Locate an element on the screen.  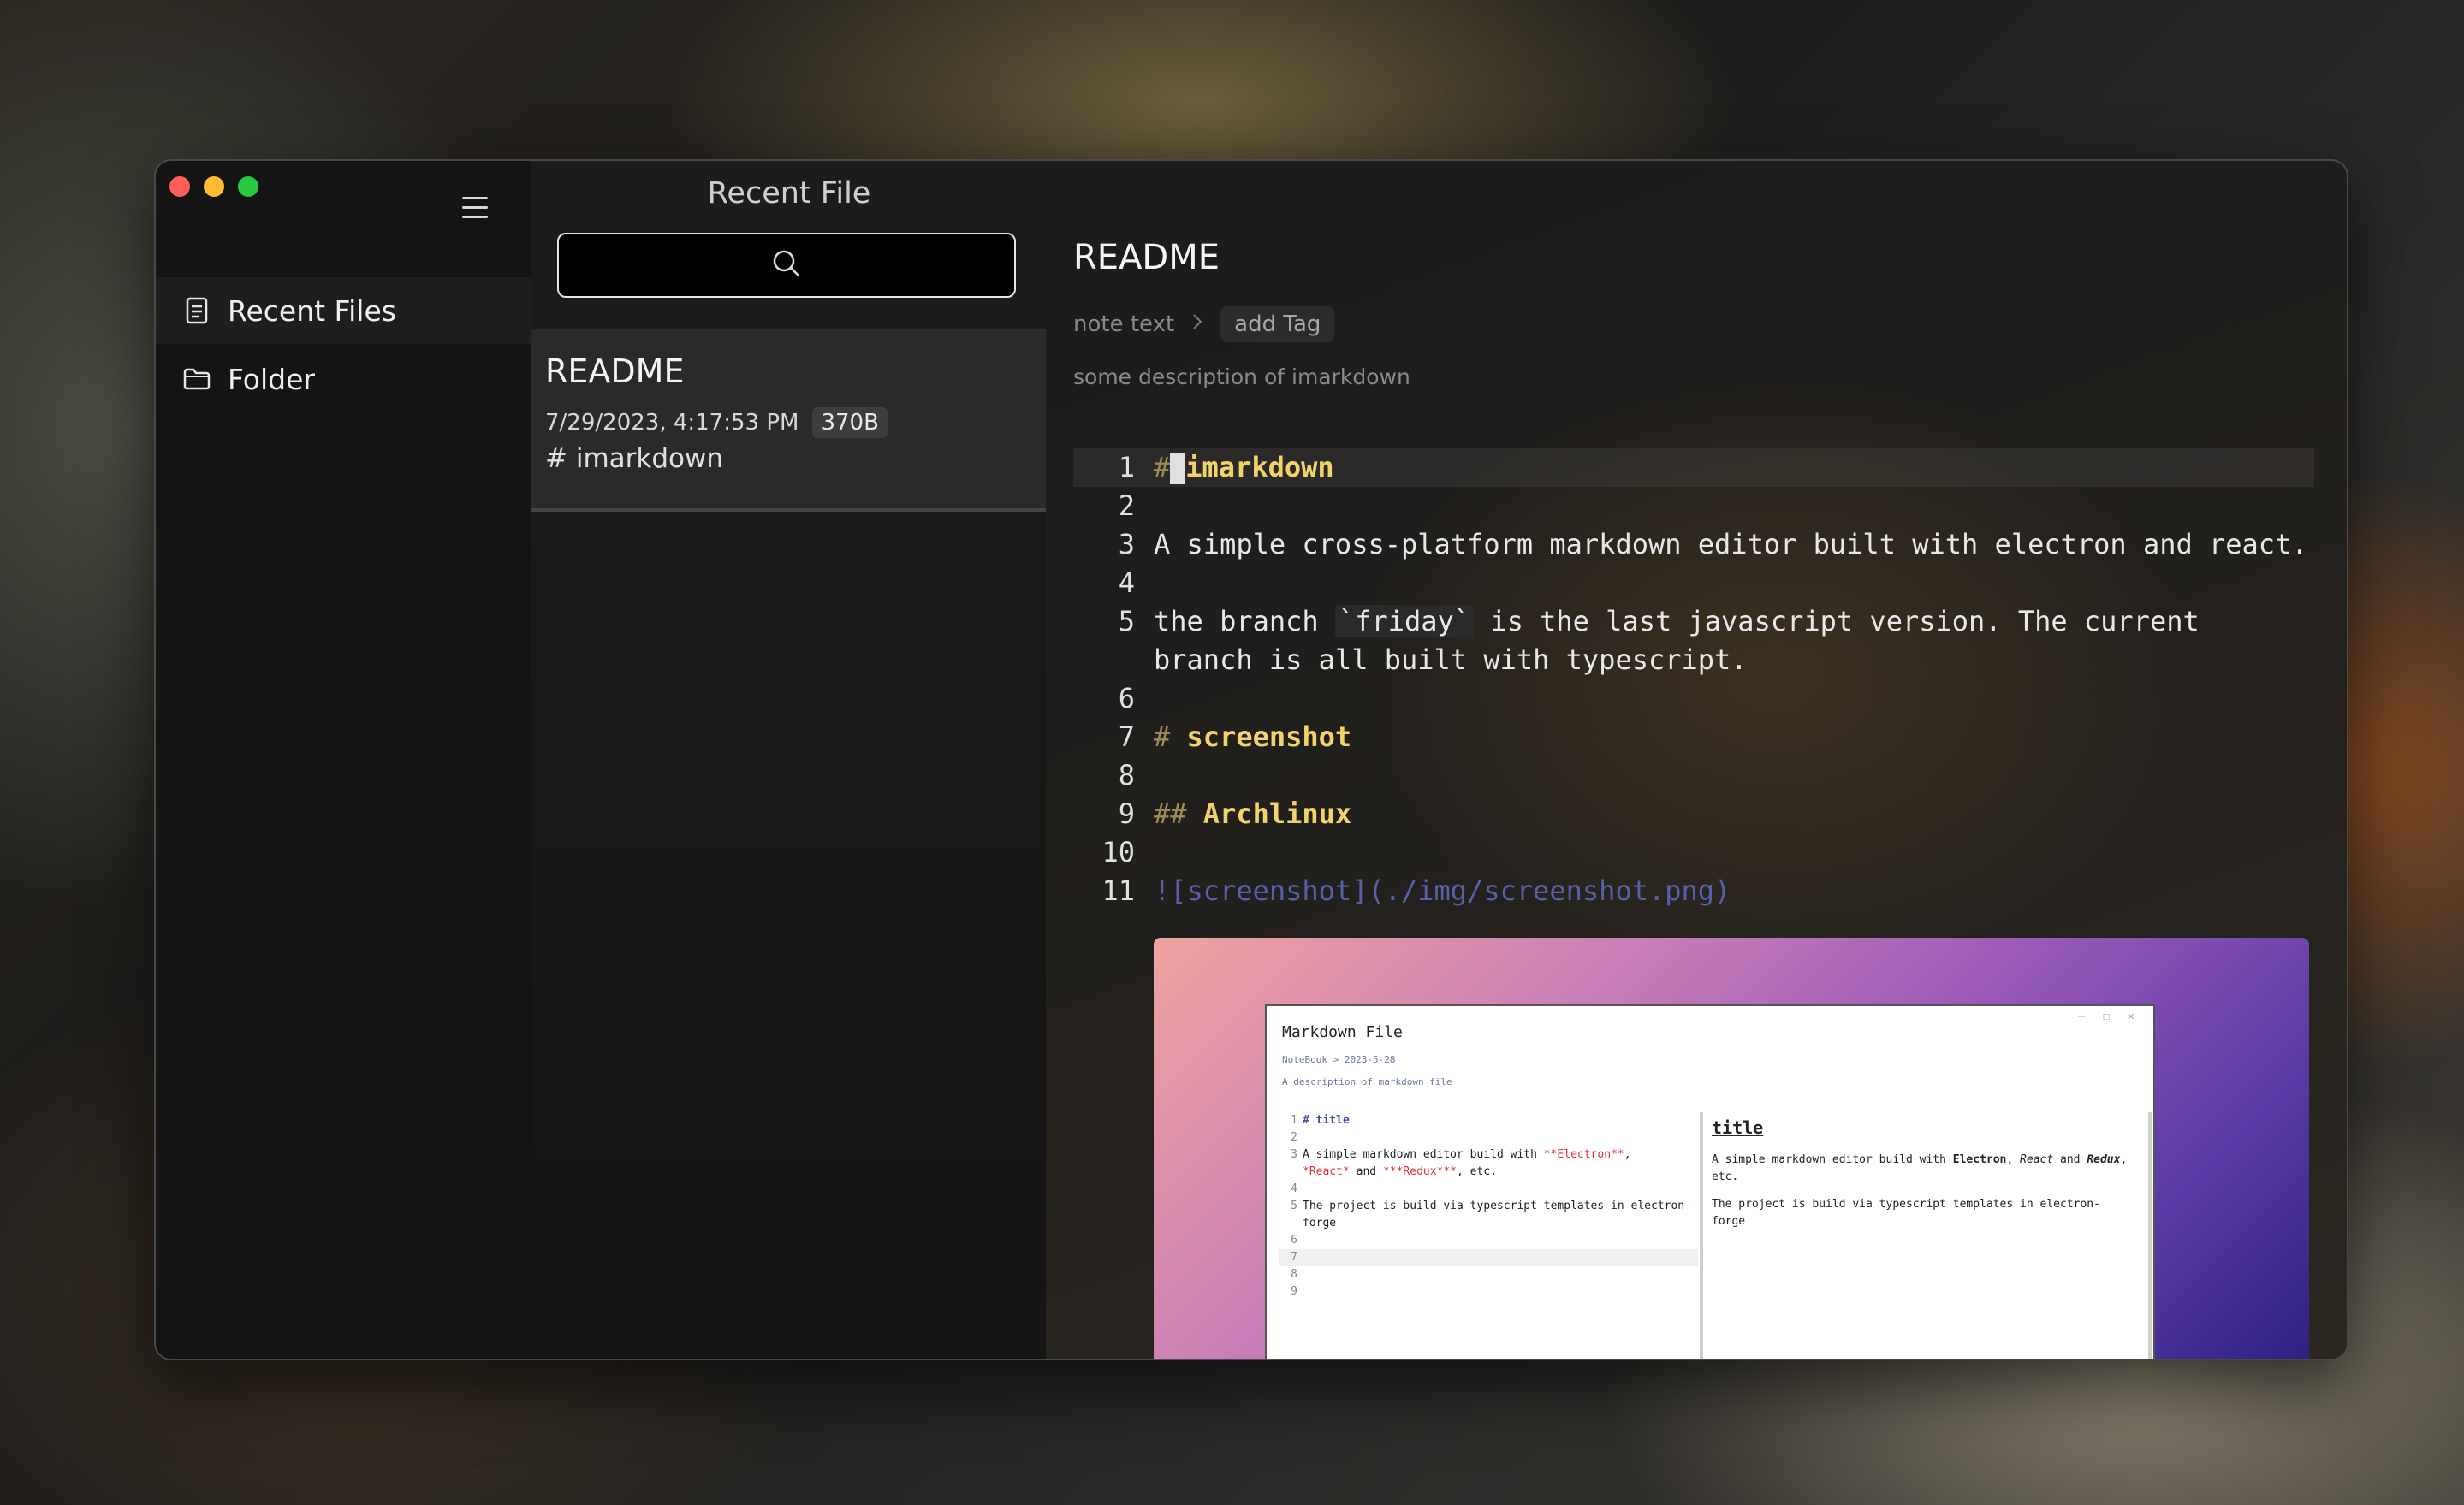
line-number: 4 is located at coordinates (1126, 582).